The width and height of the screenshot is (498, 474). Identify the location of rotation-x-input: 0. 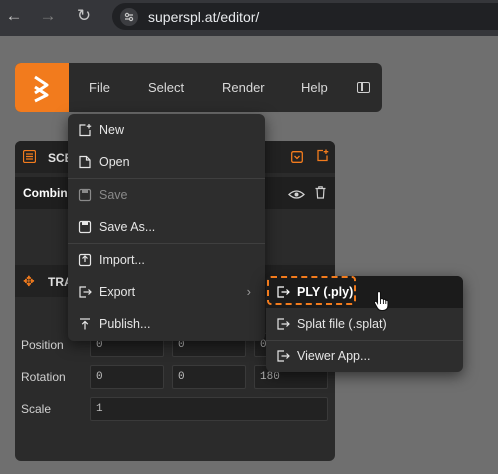
(127, 377).